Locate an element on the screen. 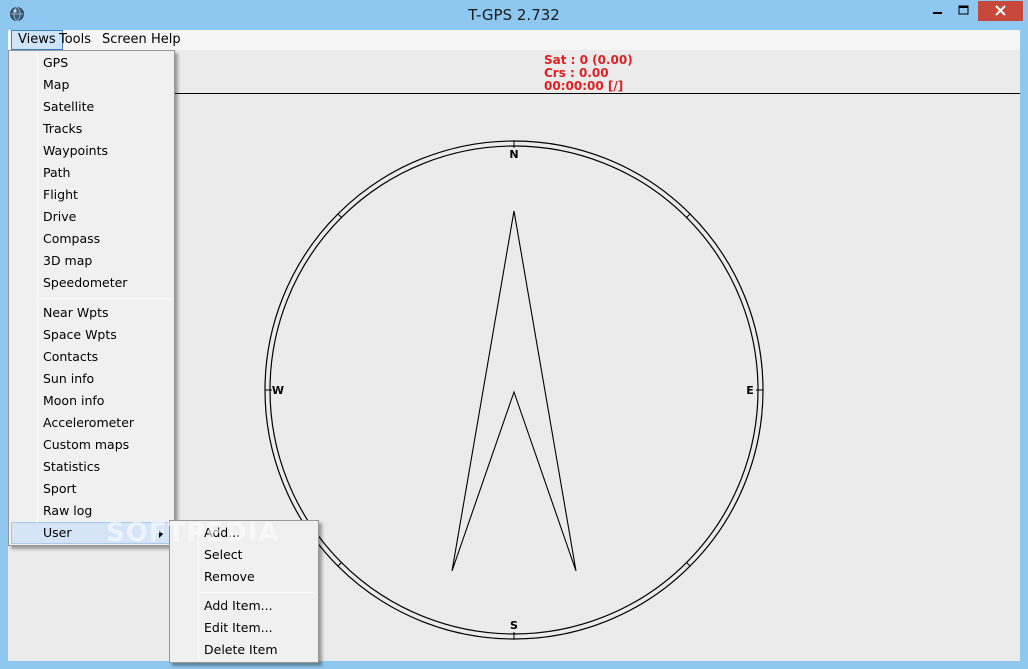  views-item-sport: Sport is located at coordinates (91, 489).